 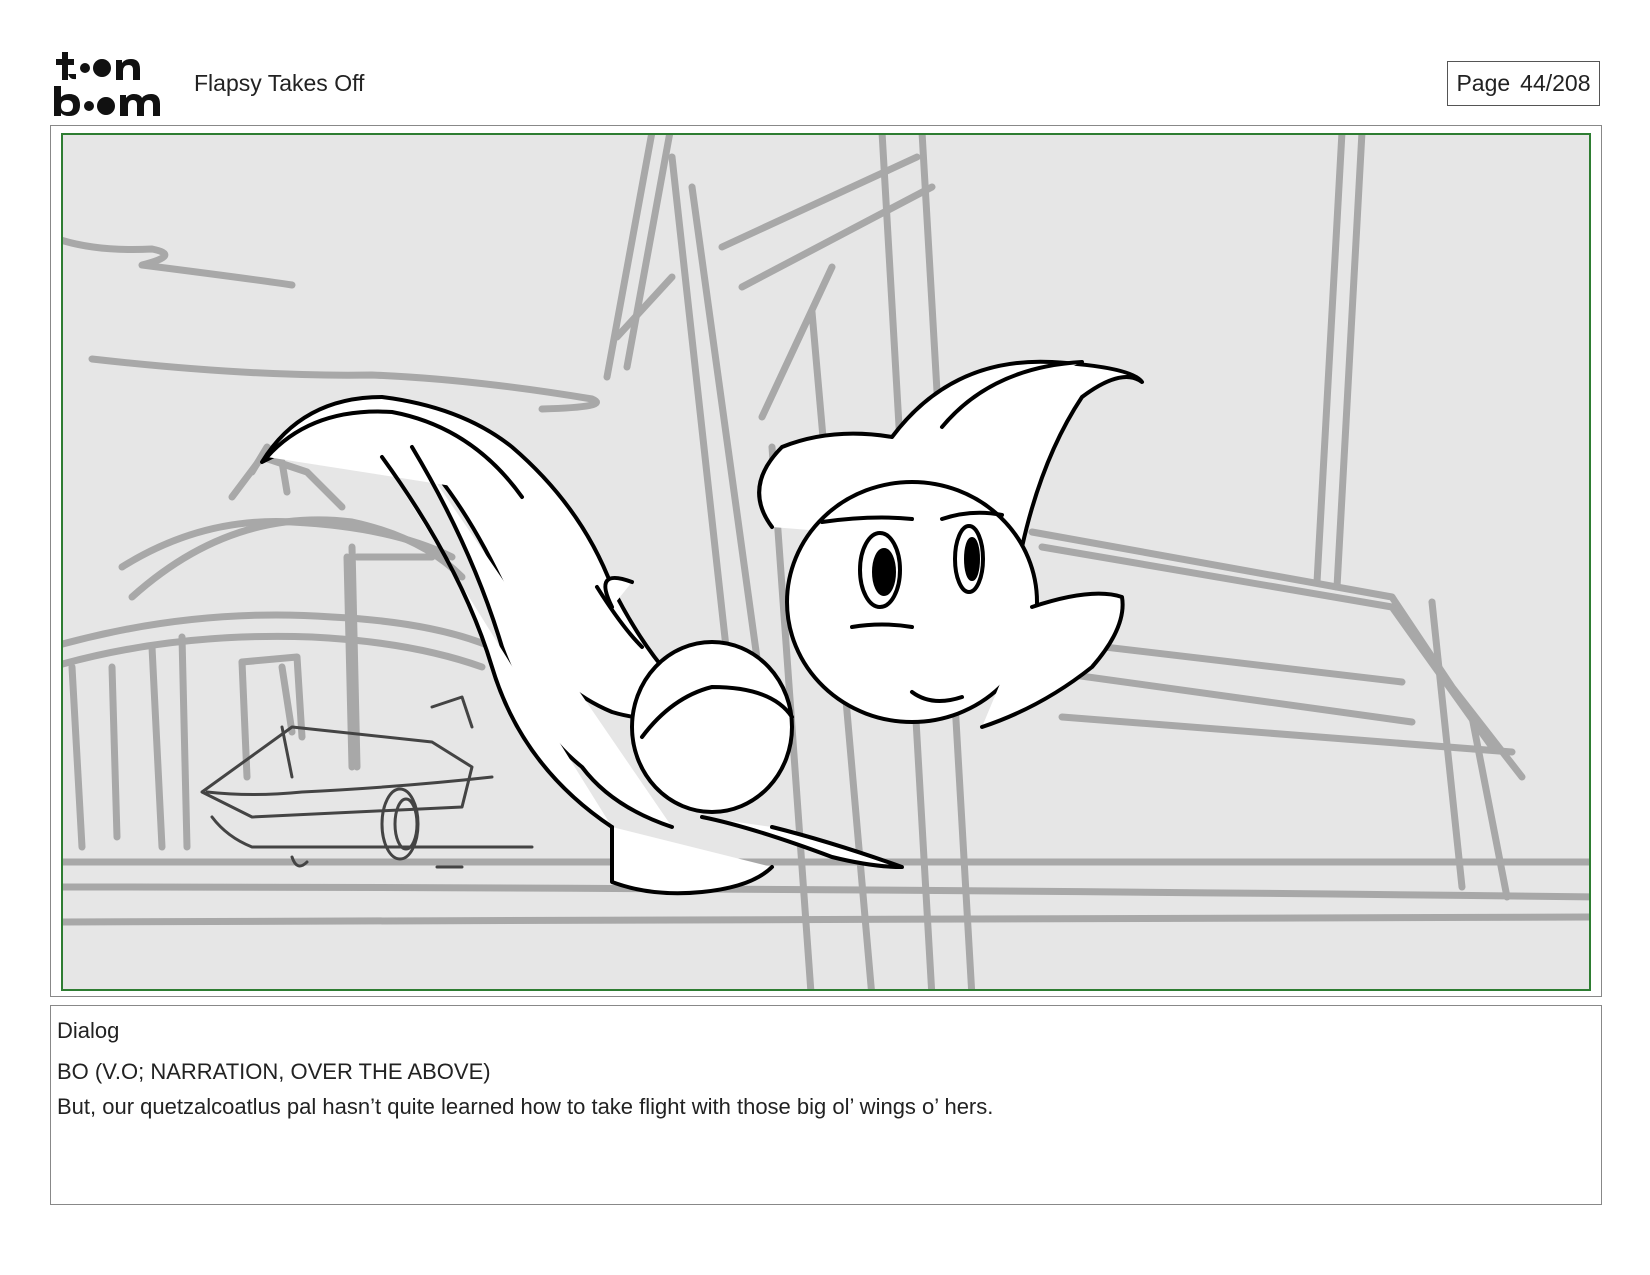 I want to click on dialog-speaker: BO (V.O; NARRATION, OVER THE ABOVE), so click(x=274, y=1071).